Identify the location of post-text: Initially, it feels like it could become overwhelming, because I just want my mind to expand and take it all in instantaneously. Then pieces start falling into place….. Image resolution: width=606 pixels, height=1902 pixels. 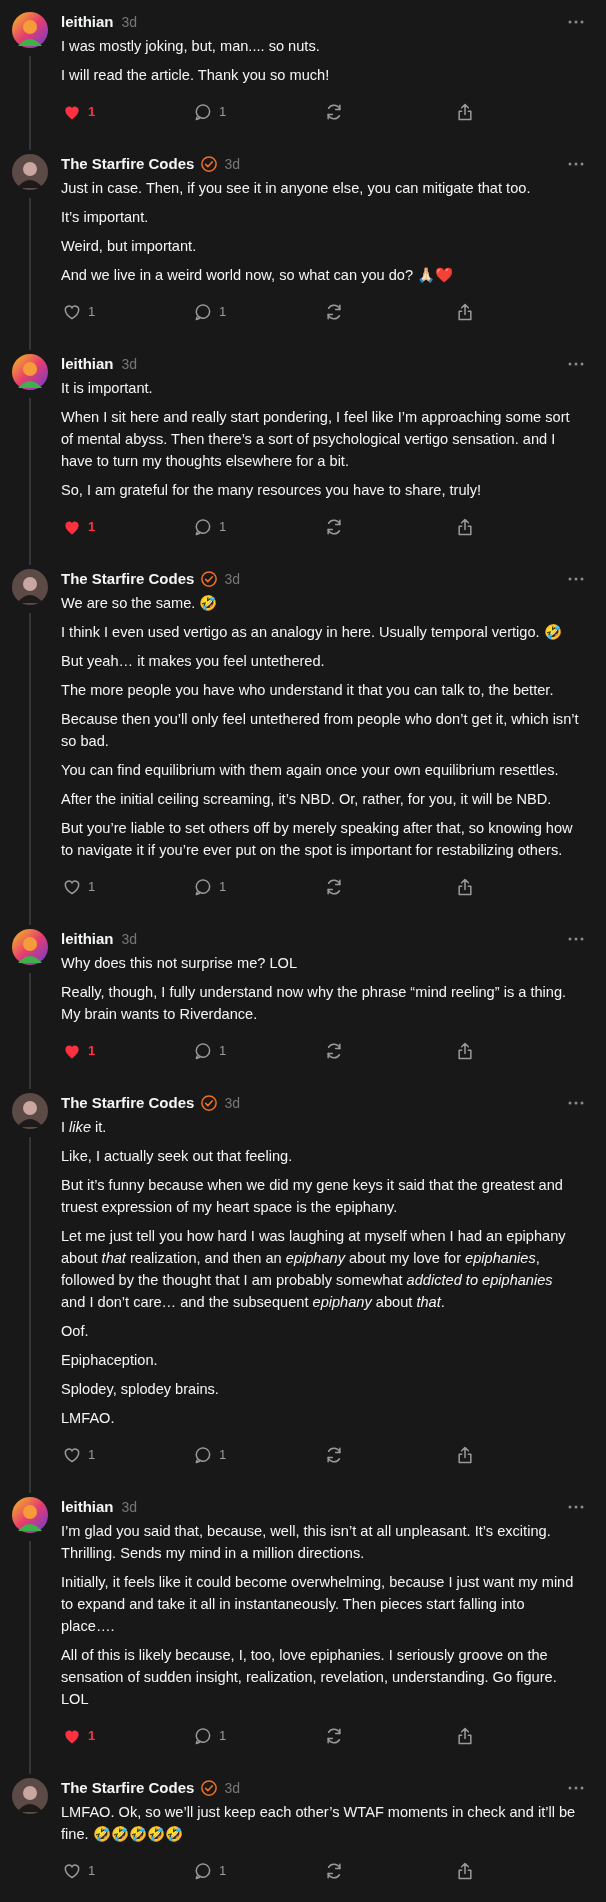
(318, 1604).